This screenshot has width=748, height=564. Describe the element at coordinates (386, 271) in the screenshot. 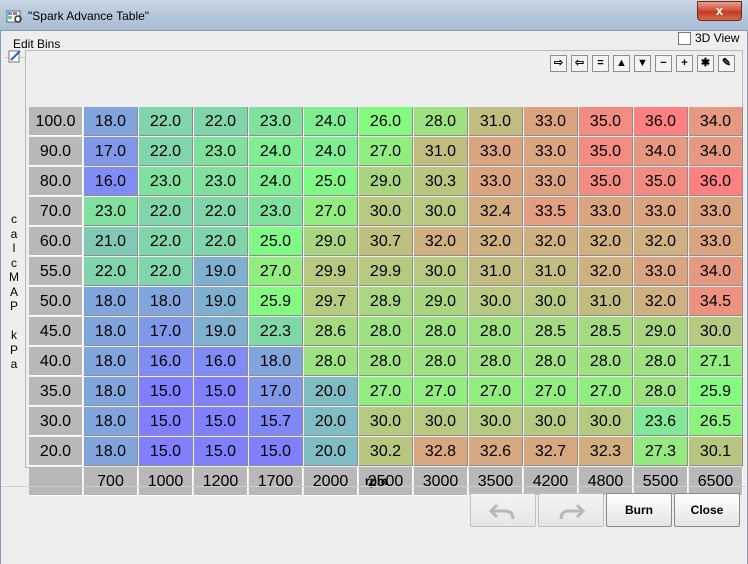

I see `table-cell: 29.9` at that location.